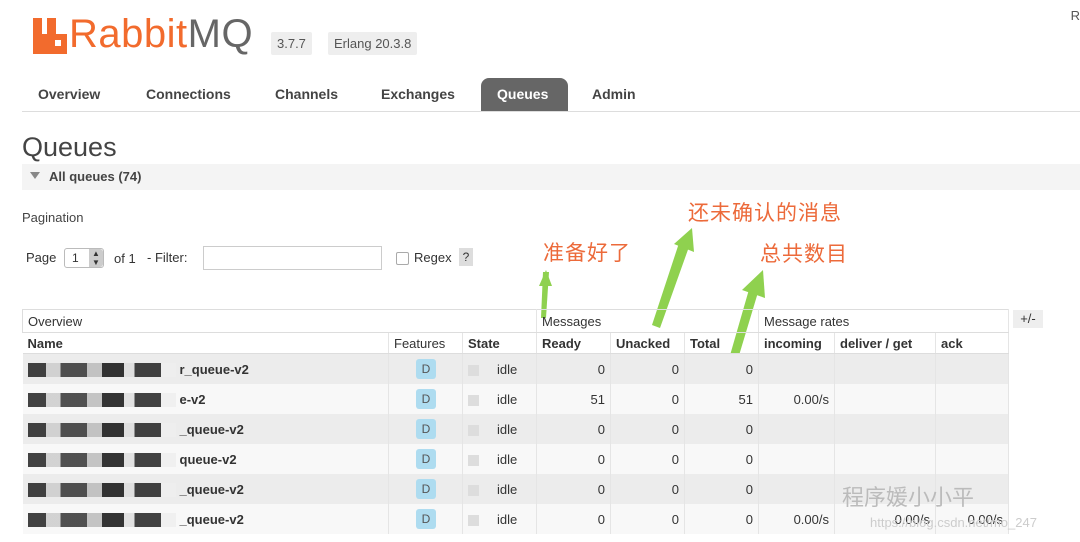 This screenshot has width=1080, height=542. Describe the element at coordinates (721, 343) in the screenshot. I see `col-total: Total` at that location.